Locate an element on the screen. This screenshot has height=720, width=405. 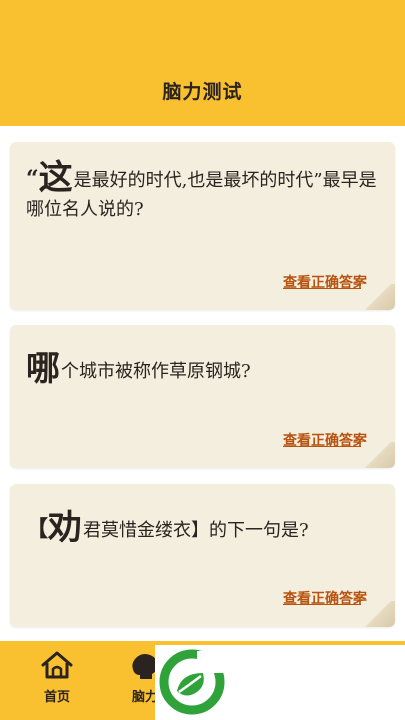
question-first-char: 劝 is located at coordinates (65, 528).